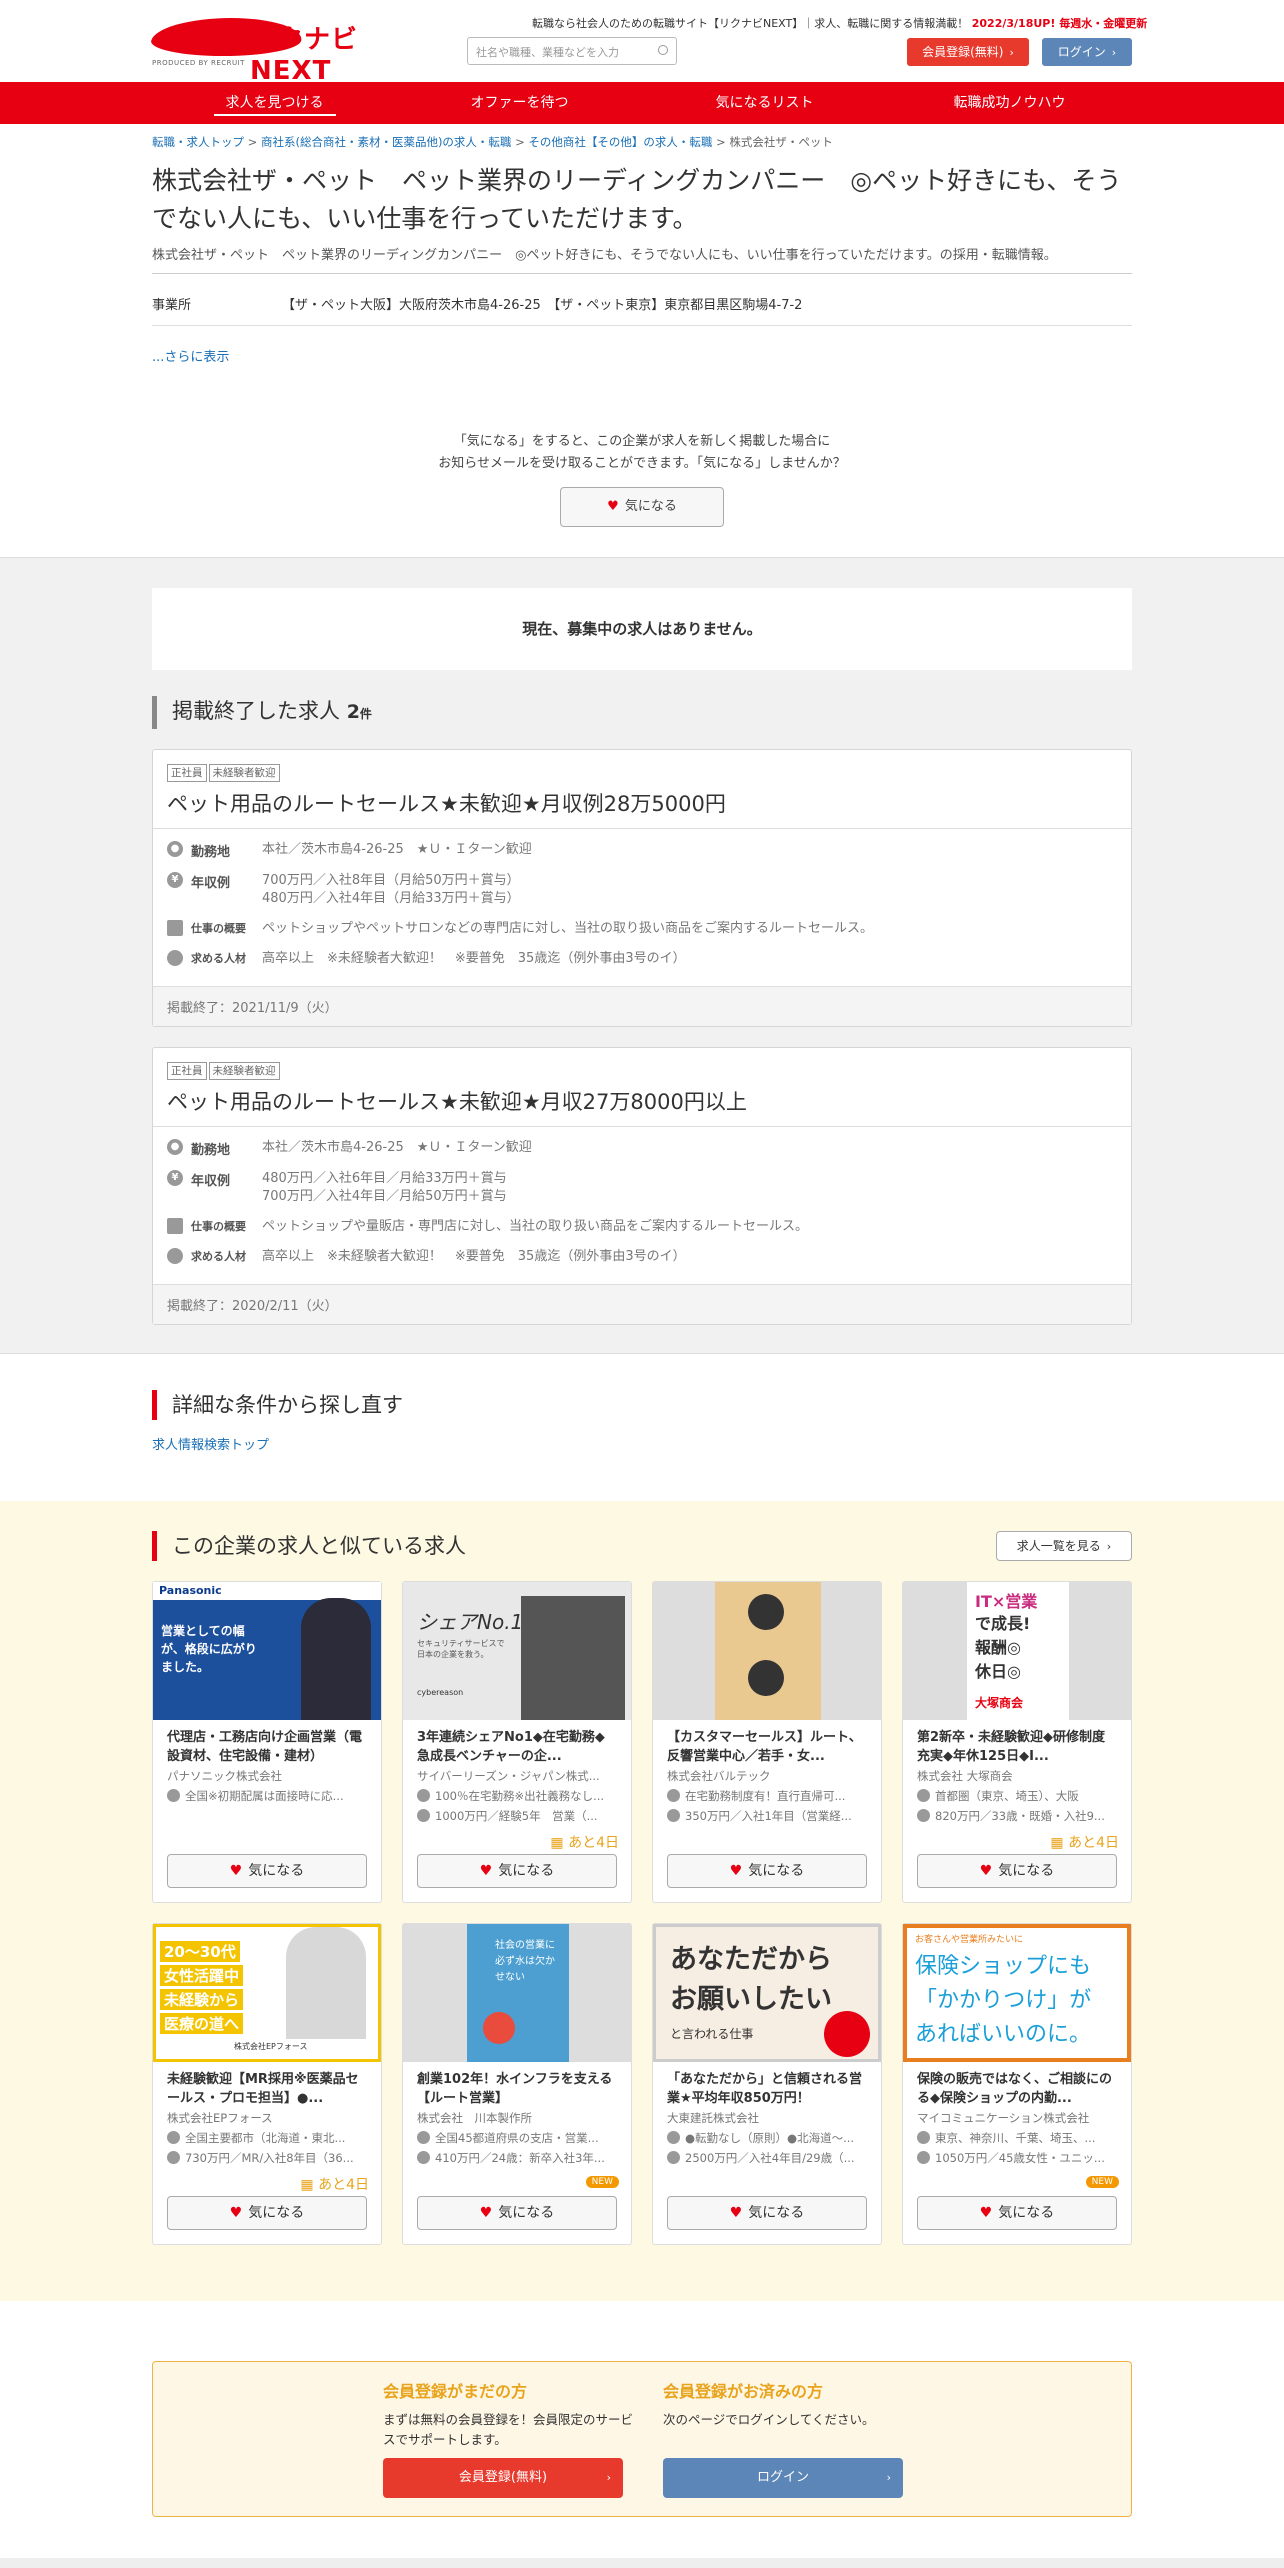 The width and height of the screenshot is (1284, 2568). Describe the element at coordinates (198, 63) in the screenshot. I see `logo-sub: PRODUCED BY RECRUIT` at that location.